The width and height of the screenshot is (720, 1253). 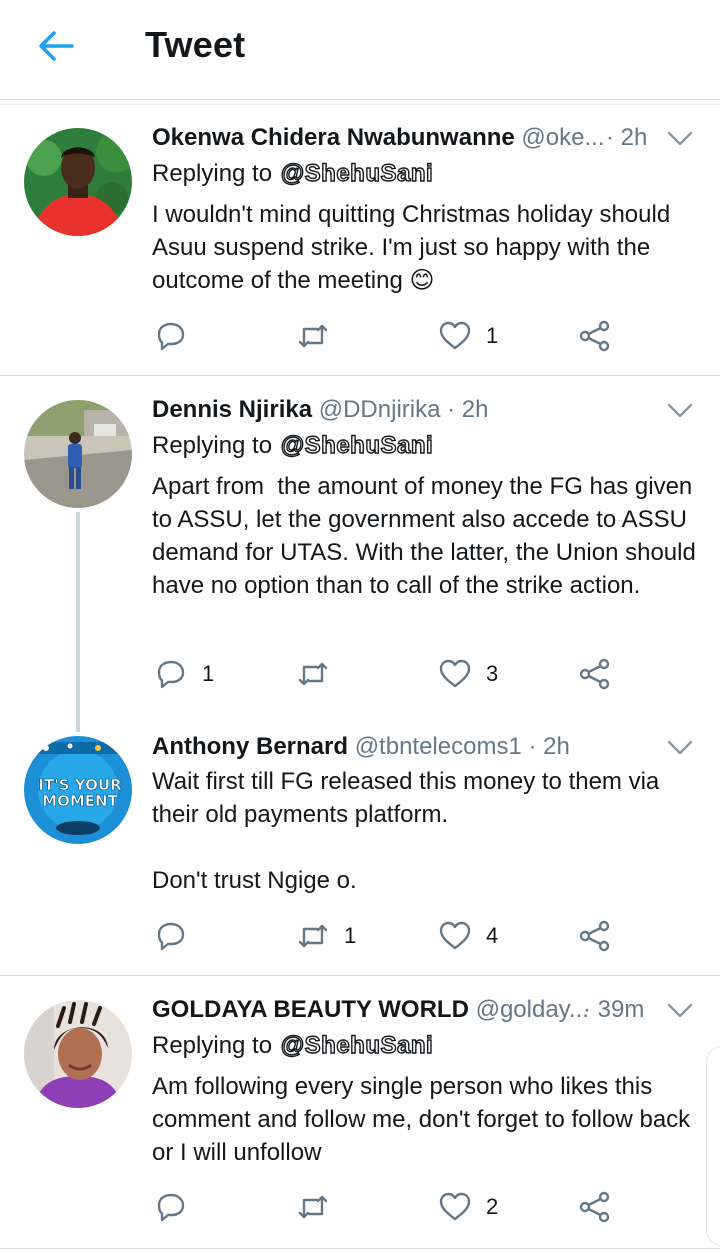 I want to click on like-count: 3, so click(x=492, y=673).